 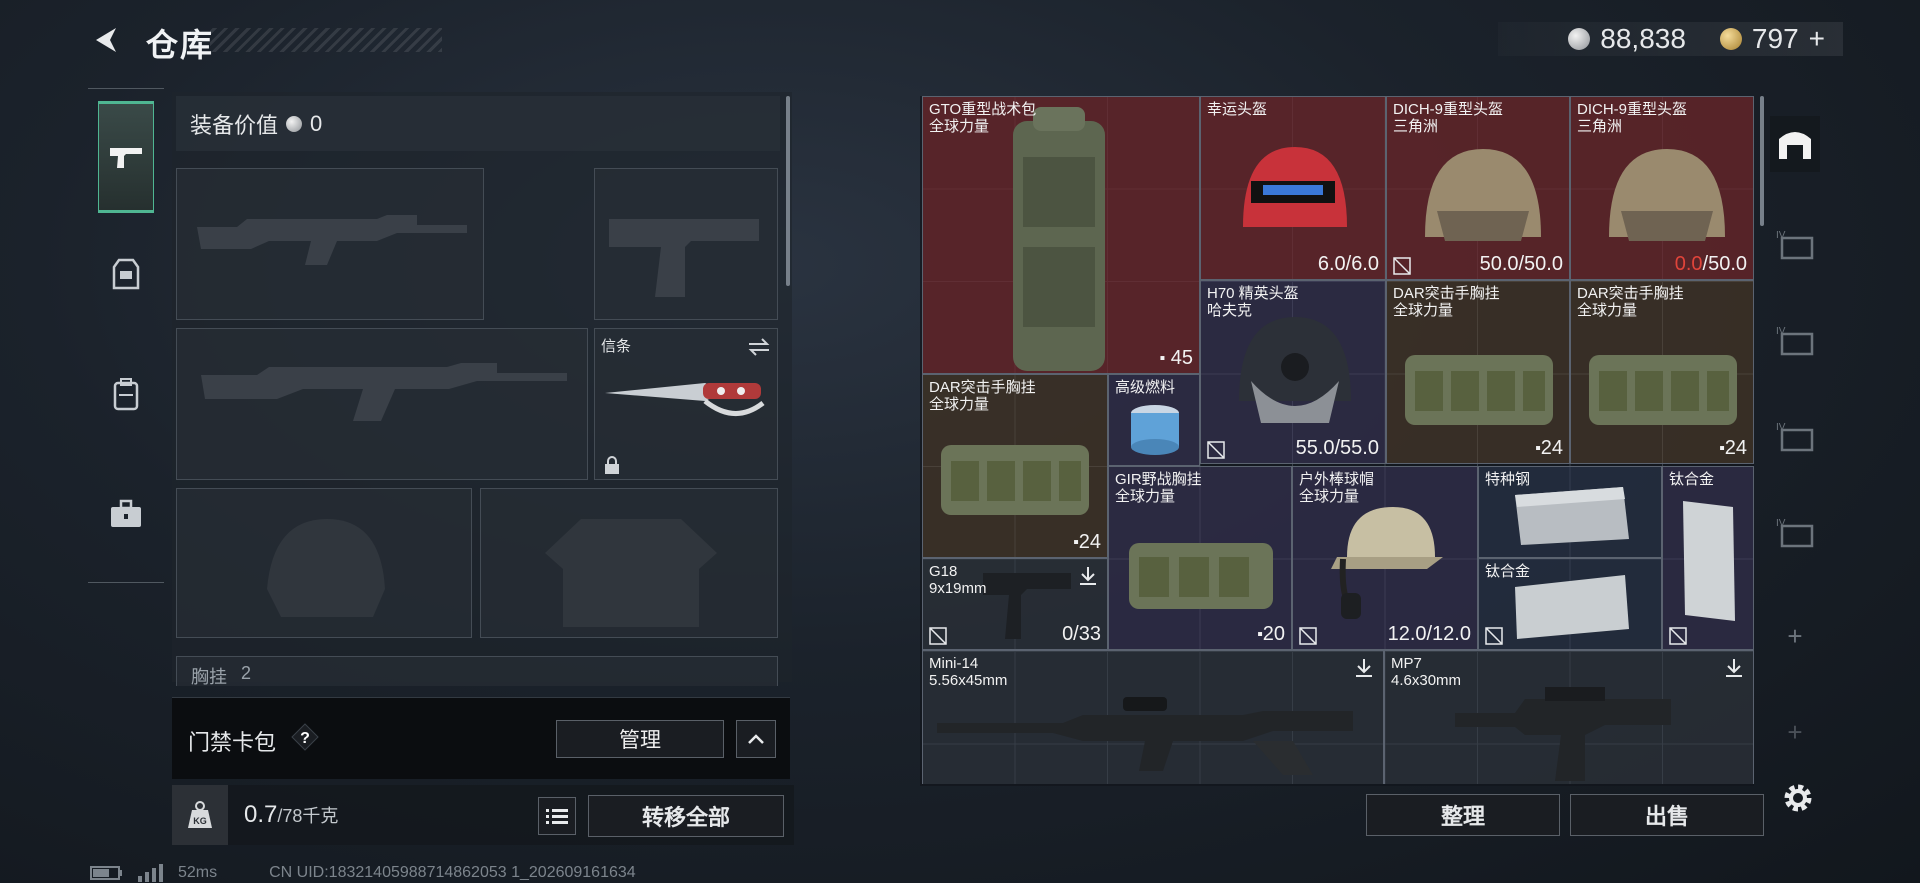 I want to click on chest-rig-slot: 胸挂 2, so click(x=477, y=671).